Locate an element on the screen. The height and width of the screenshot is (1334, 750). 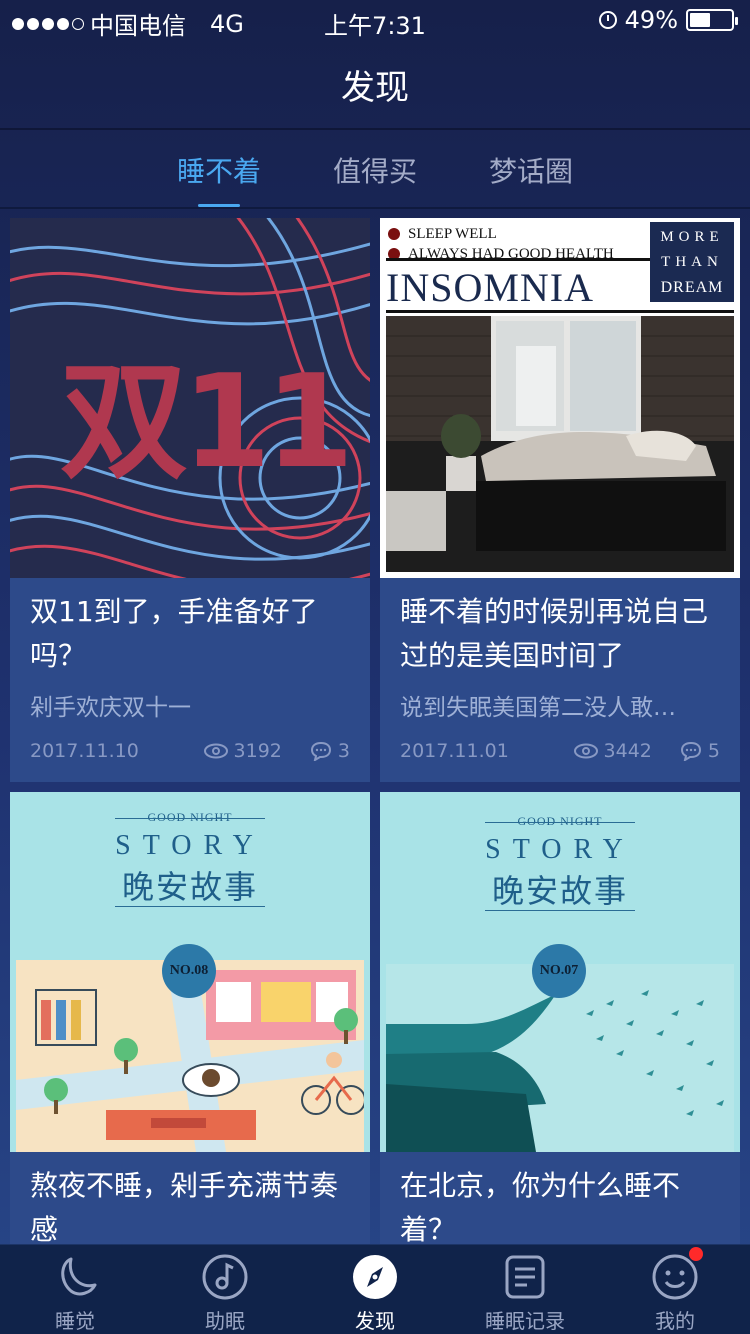
newspaper-line: ALWAYS HAD GOOD HEALTH is located at coordinates (511, 254).